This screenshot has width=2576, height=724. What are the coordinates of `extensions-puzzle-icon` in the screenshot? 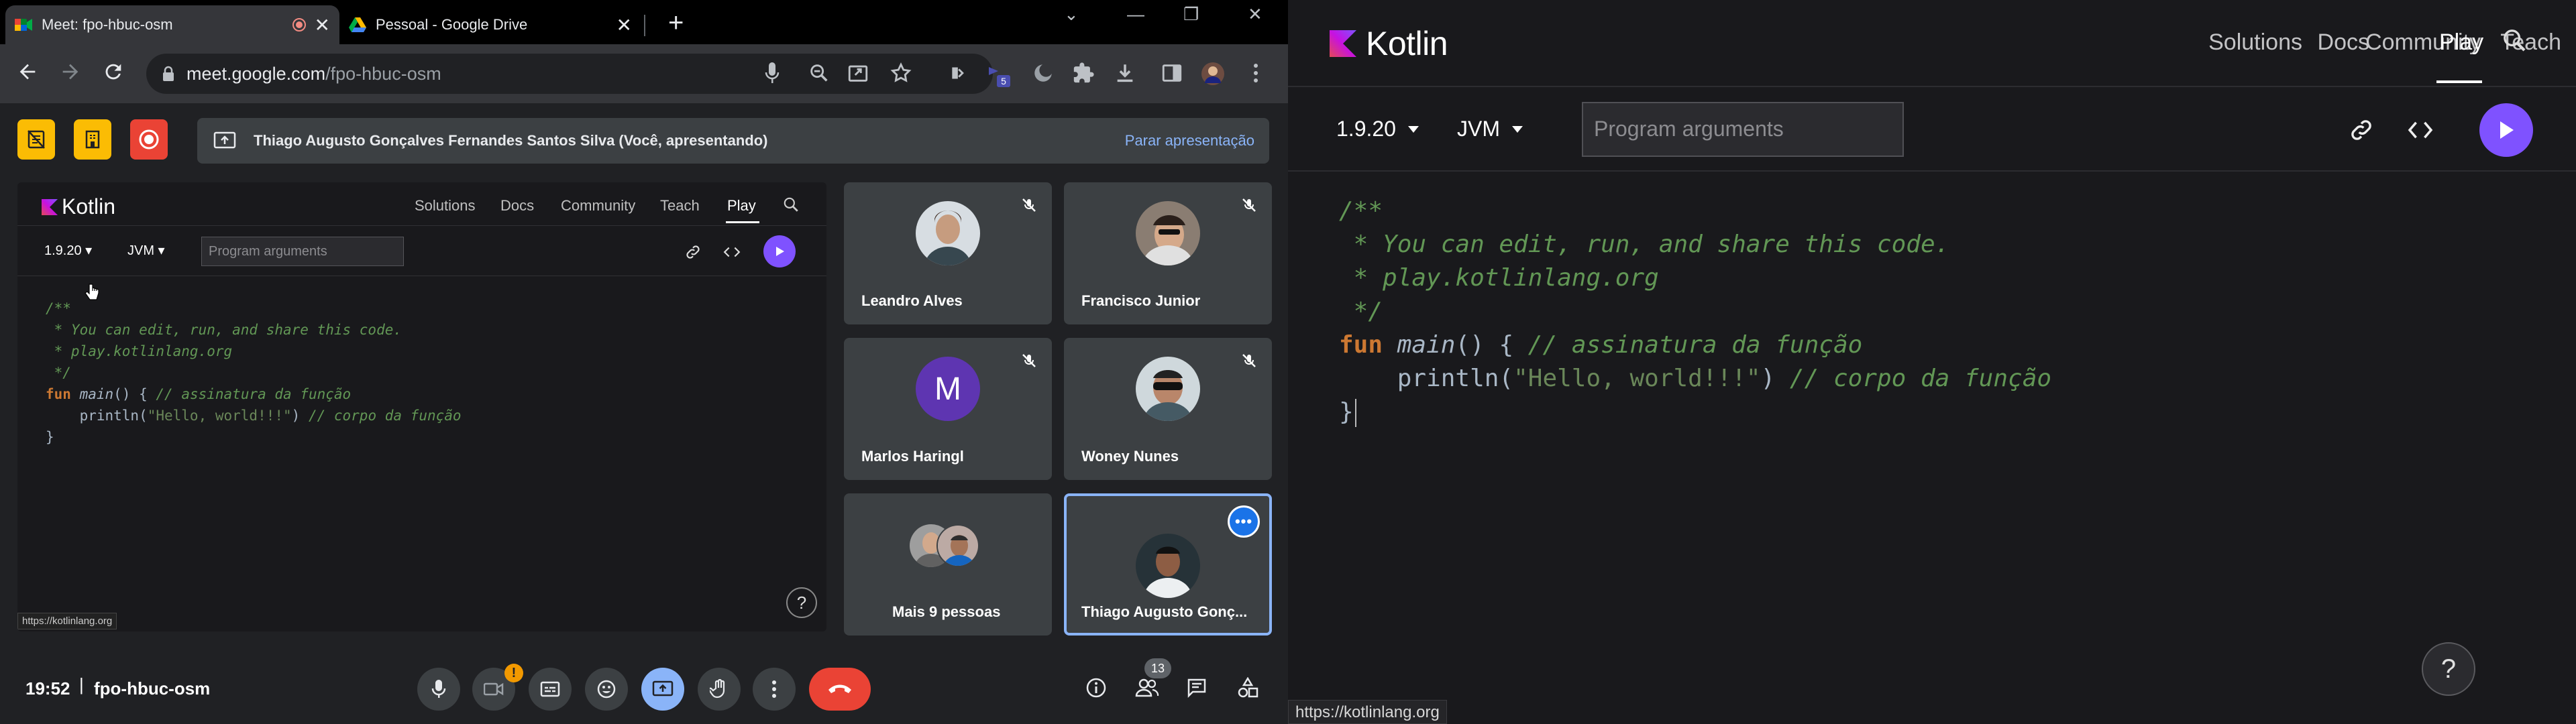 It's located at (1083, 73).